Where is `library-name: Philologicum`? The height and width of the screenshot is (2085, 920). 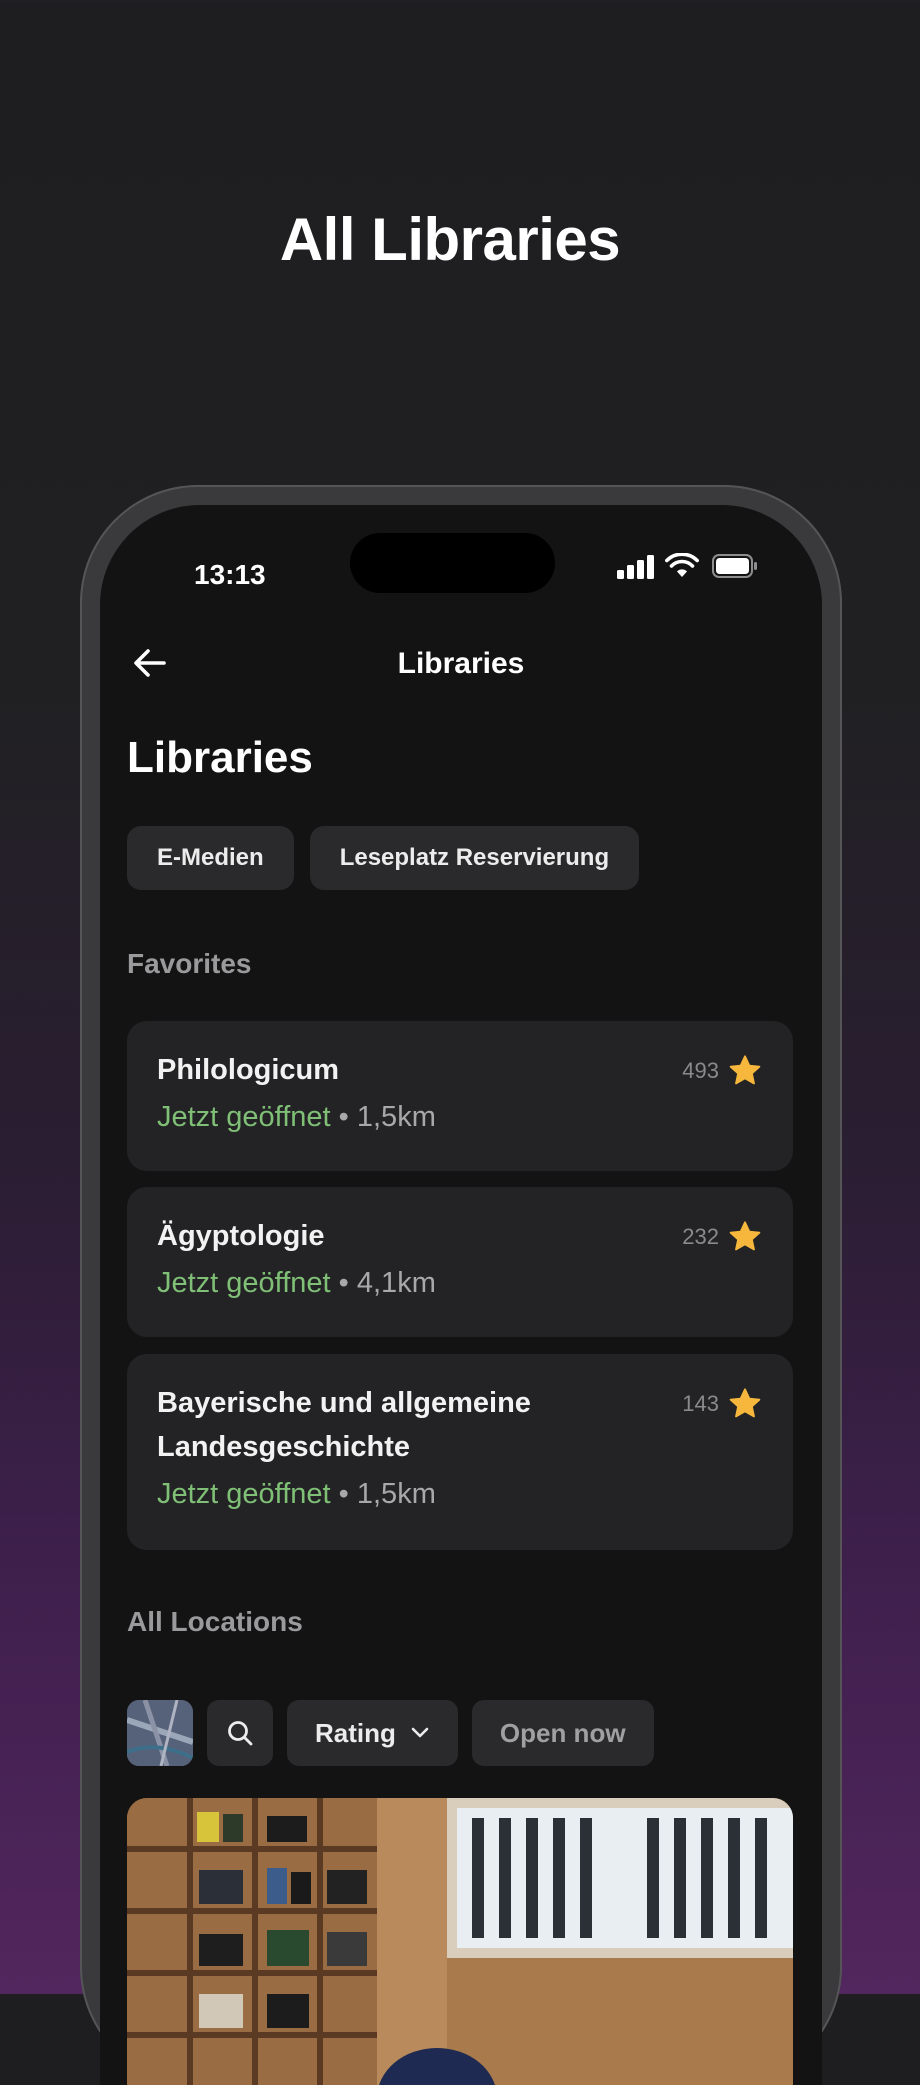
library-name: Philologicum is located at coordinates (248, 1070).